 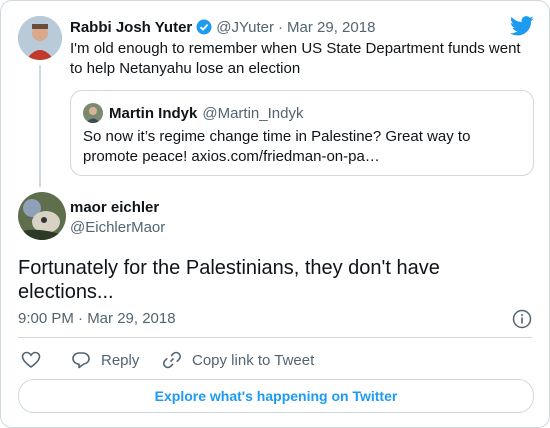 I want to click on parent-author-avatar, so click(x=40, y=38).